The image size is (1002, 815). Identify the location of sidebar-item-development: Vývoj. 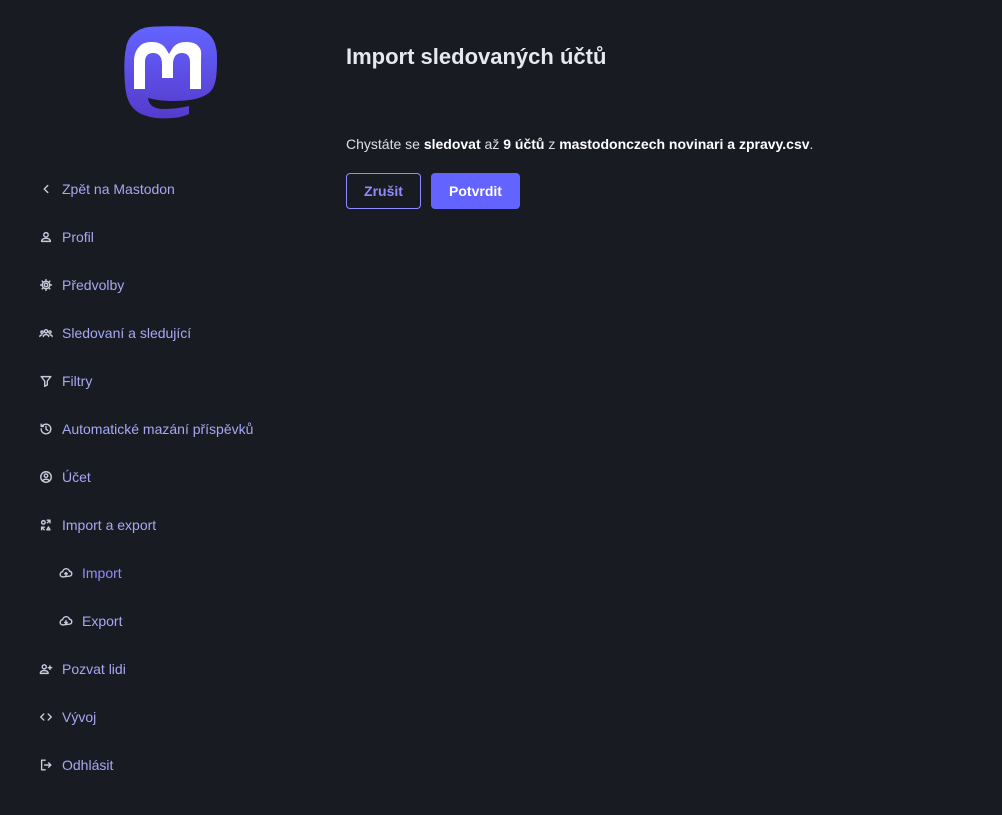
(150, 717).